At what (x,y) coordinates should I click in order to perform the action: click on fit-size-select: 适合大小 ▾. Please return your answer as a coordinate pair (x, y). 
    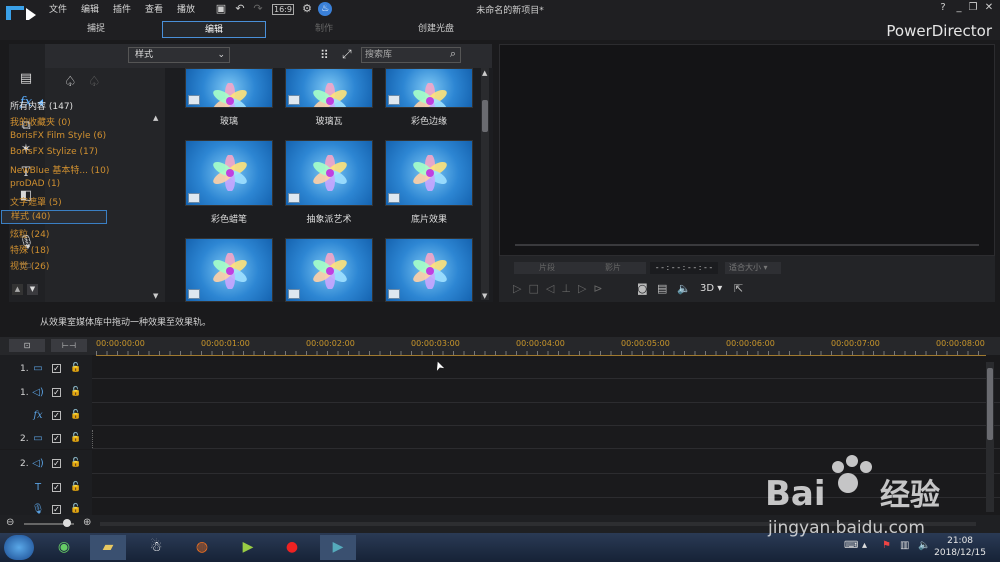
    Looking at the image, I should click on (753, 268).